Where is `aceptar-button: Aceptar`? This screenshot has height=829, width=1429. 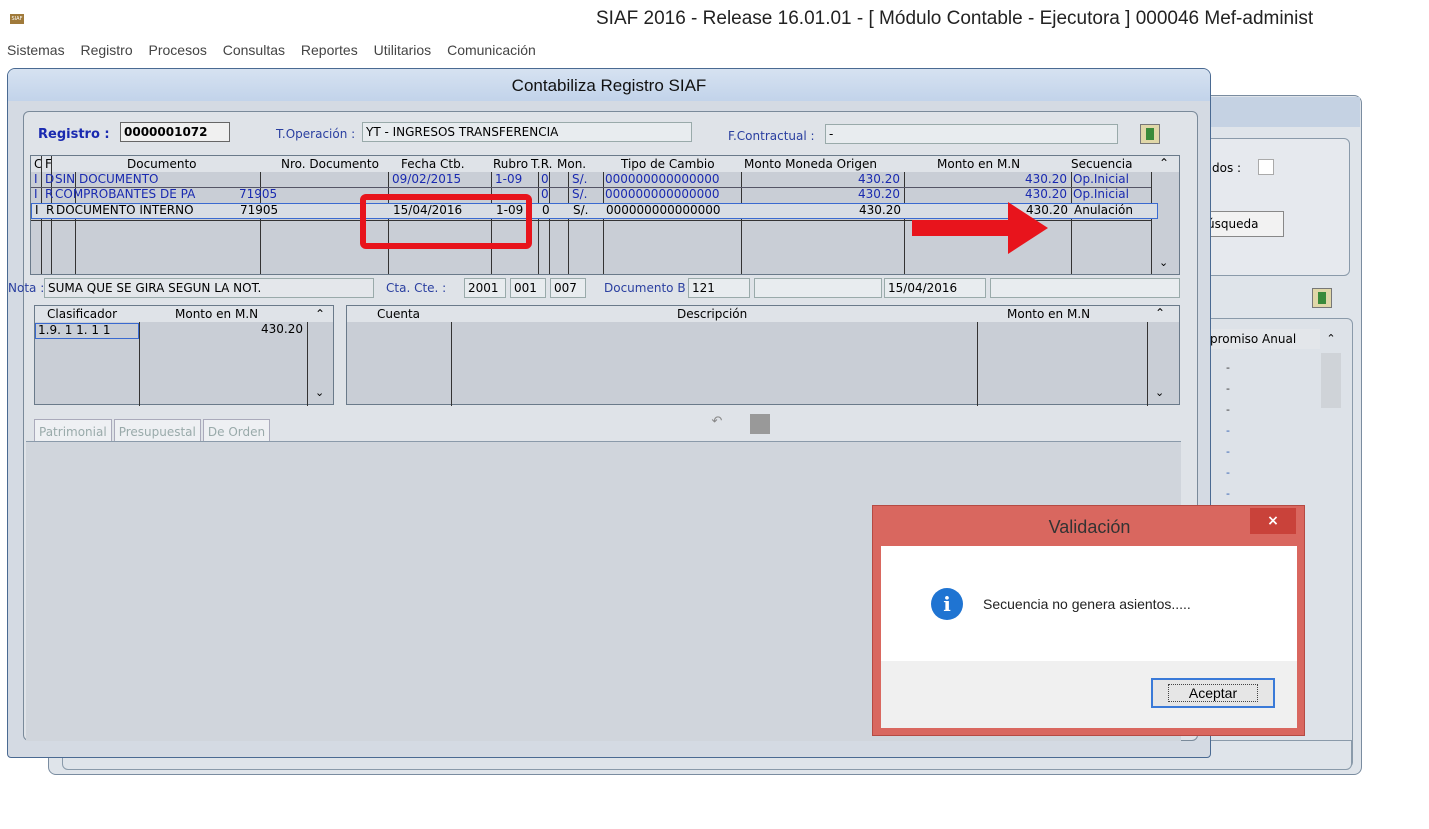 aceptar-button: Aceptar is located at coordinates (1213, 693).